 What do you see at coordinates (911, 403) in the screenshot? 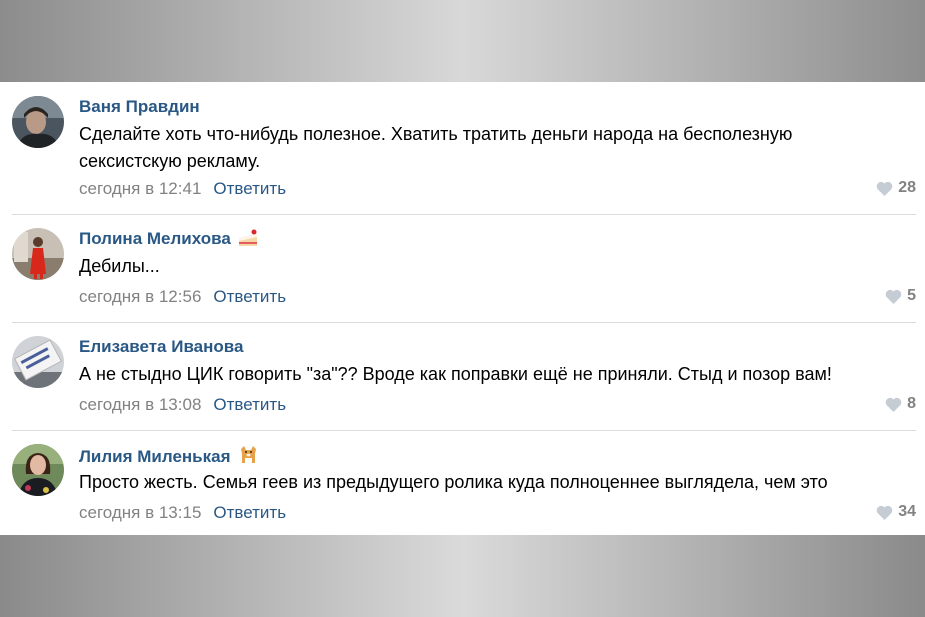
I see `like-count: 8` at bounding box center [911, 403].